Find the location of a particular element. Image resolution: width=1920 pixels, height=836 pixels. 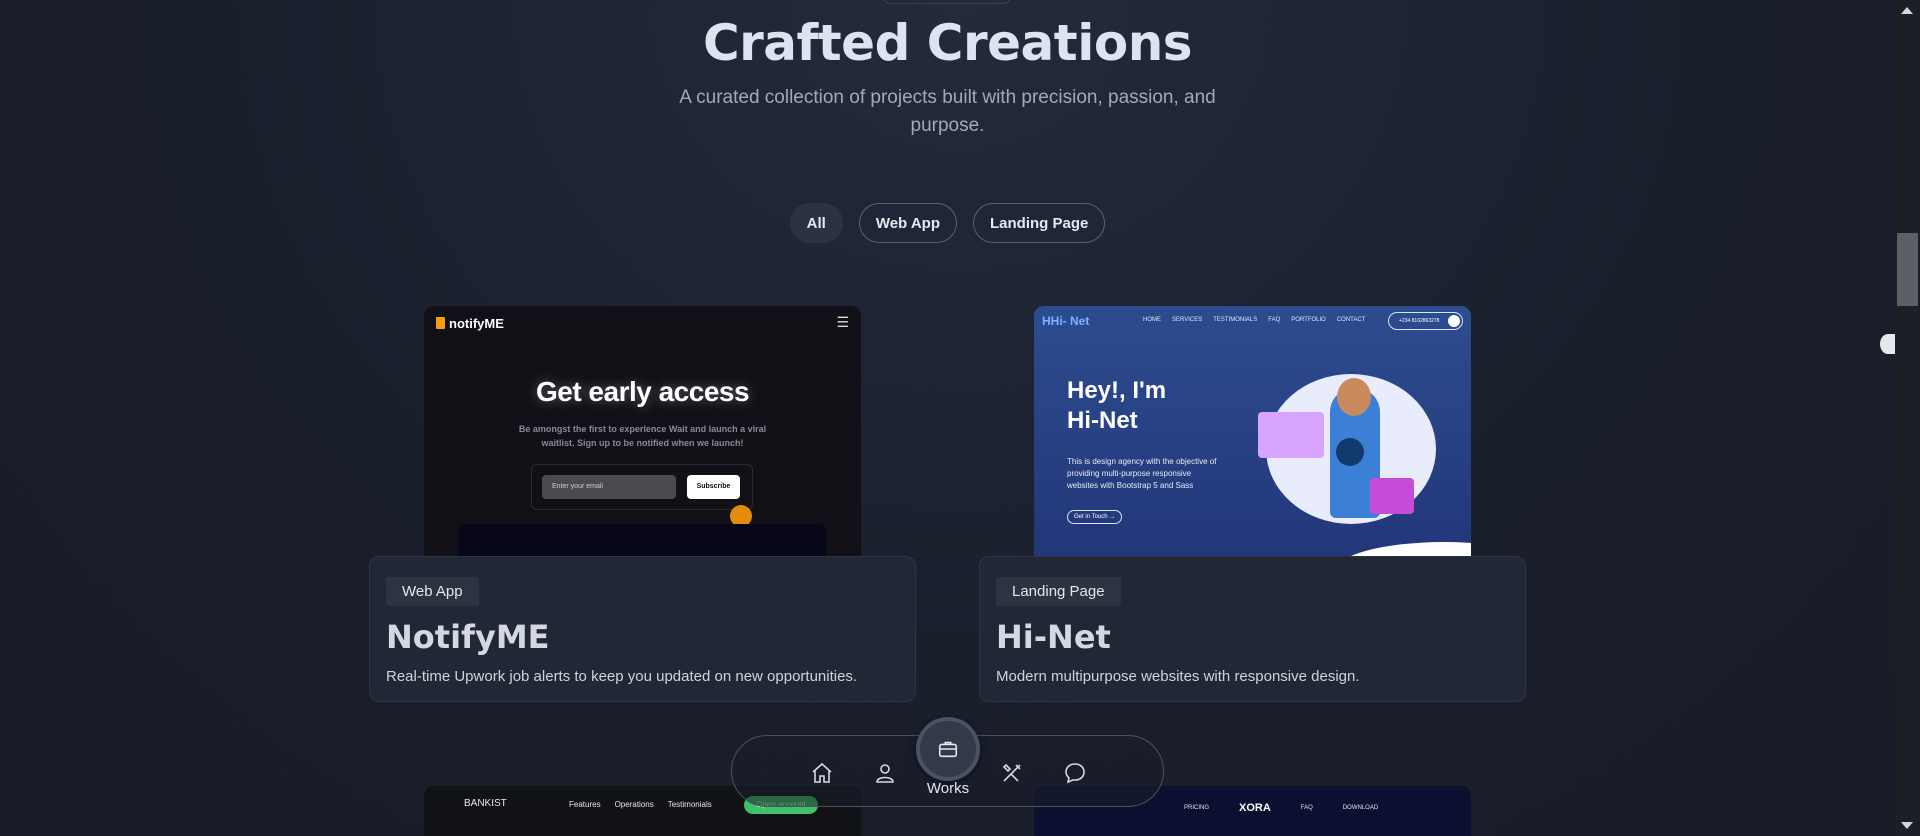

project-tag: Web App is located at coordinates (432, 591).